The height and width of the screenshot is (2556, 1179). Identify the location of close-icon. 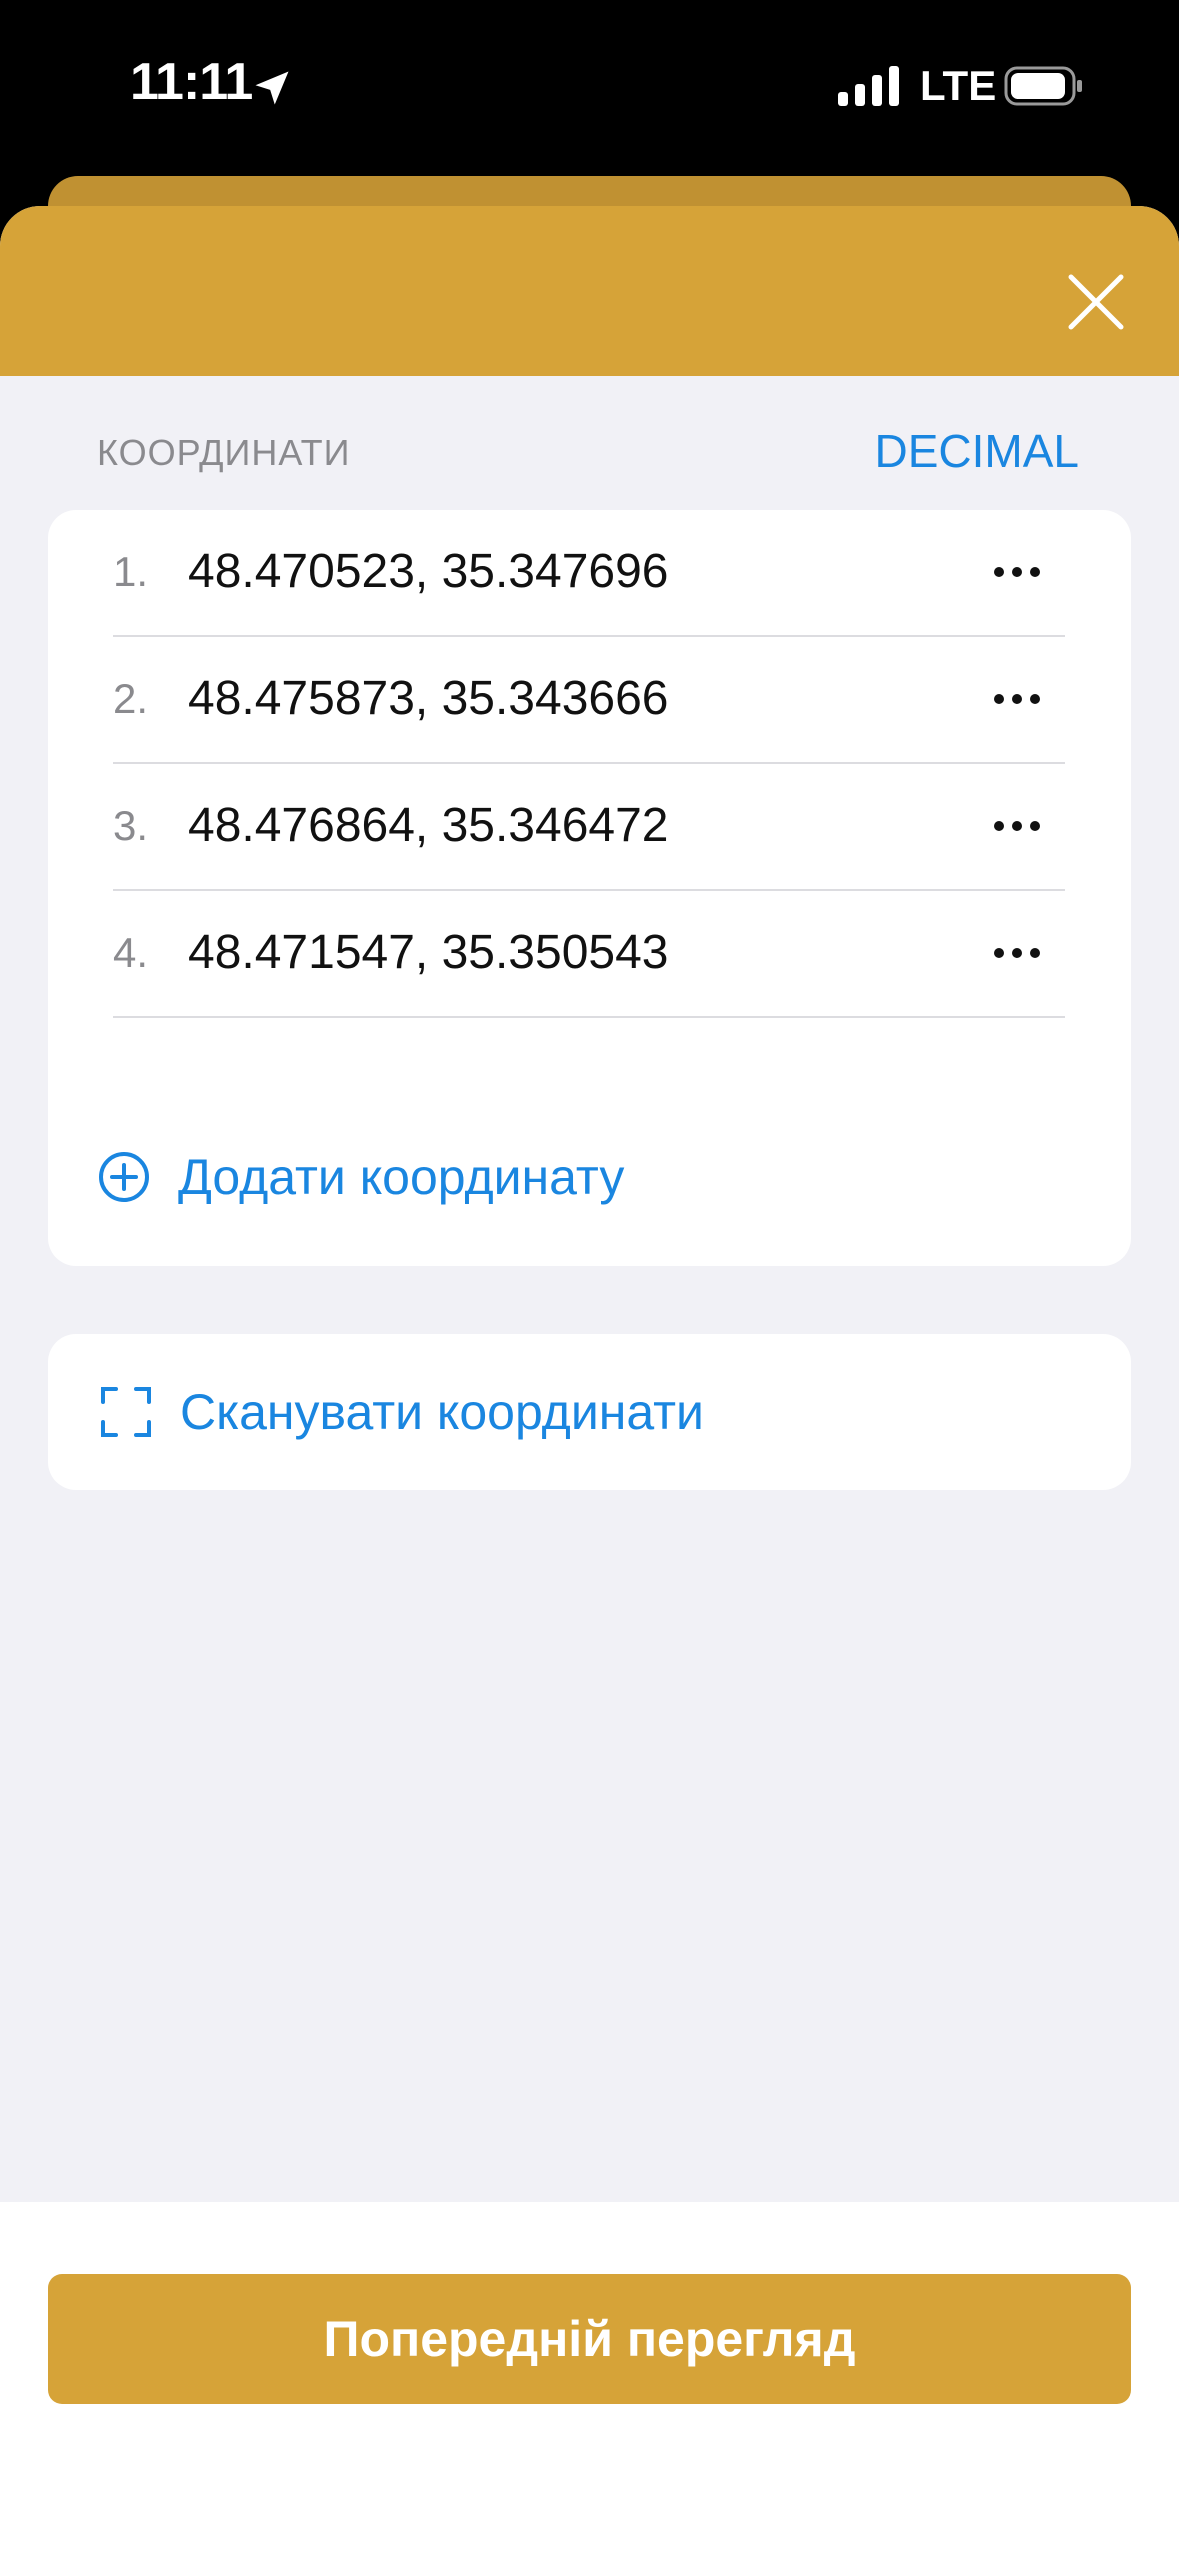
(1096, 302).